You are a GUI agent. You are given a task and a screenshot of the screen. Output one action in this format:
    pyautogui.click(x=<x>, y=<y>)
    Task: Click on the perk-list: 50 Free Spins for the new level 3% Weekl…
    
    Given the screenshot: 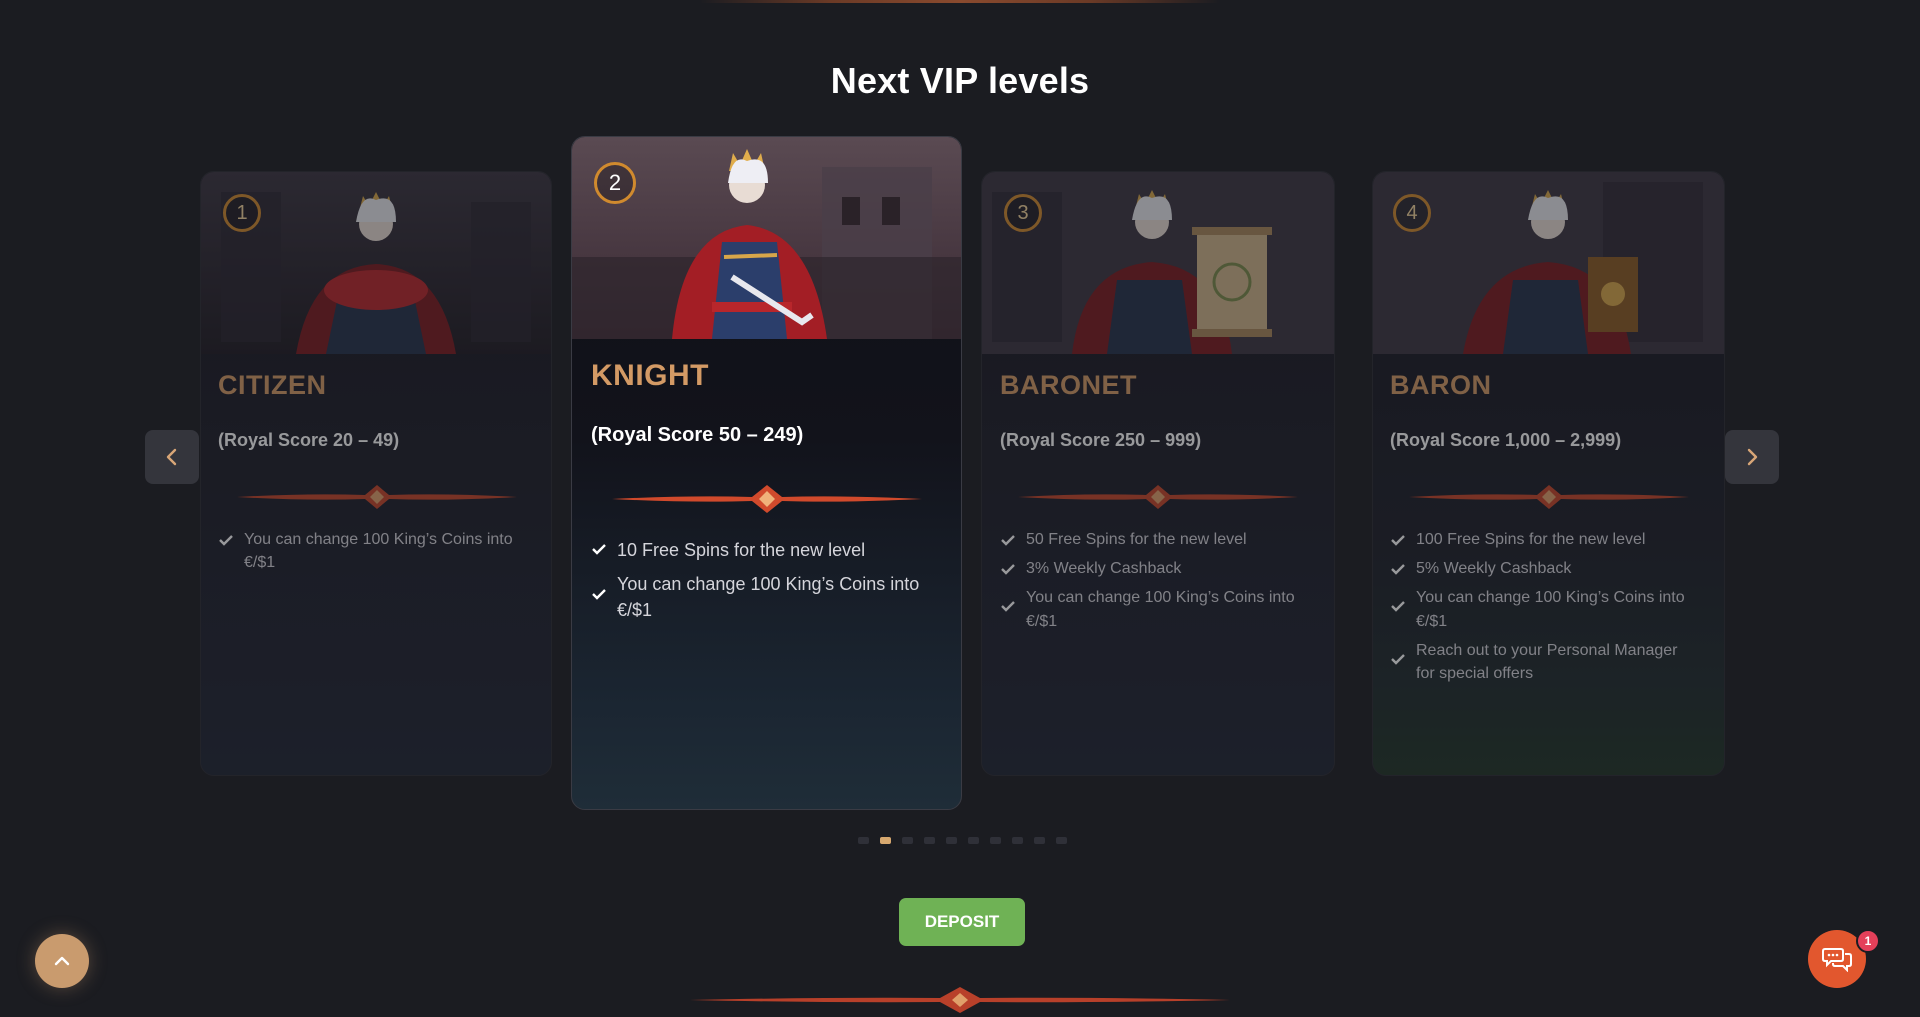 What is the action you would take?
    pyautogui.click(x=1155, y=580)
    